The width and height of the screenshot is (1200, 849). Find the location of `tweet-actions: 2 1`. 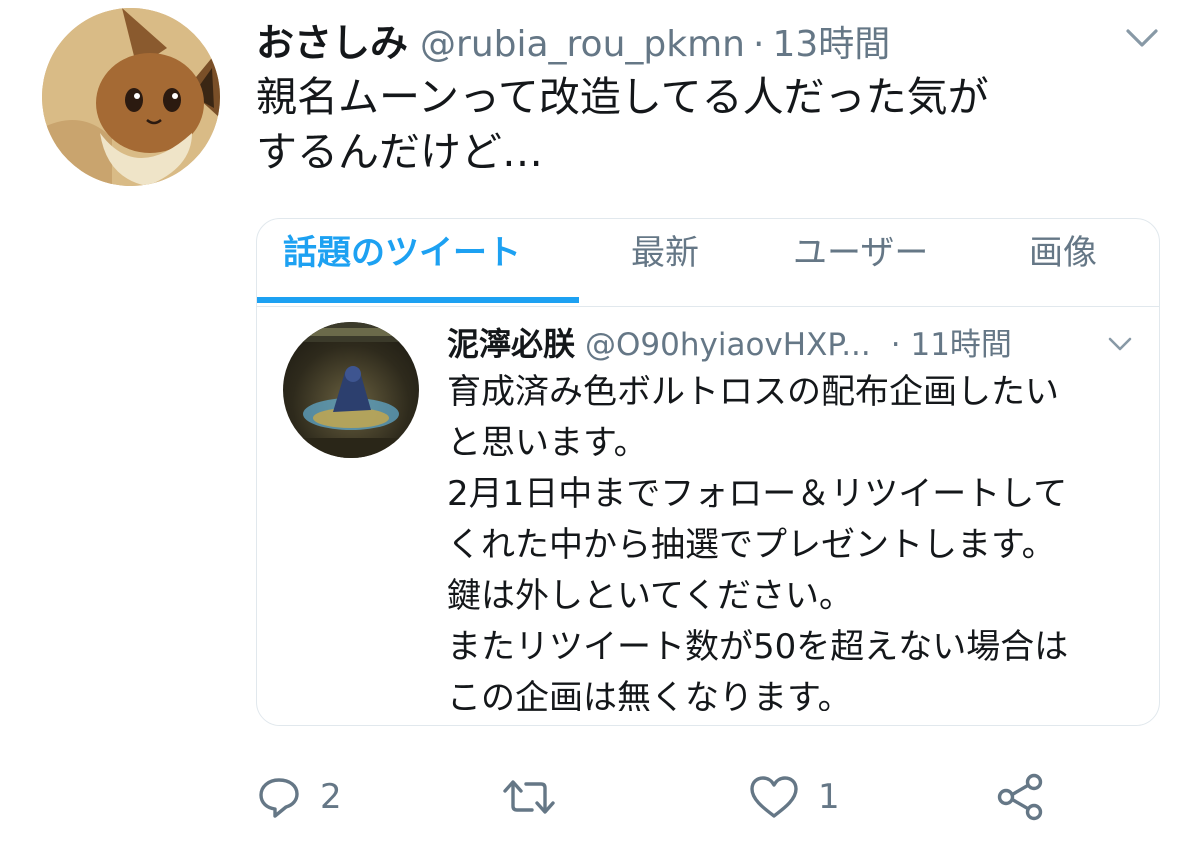

tweet-actions: 2 1 is located at coordinates (716, 797).